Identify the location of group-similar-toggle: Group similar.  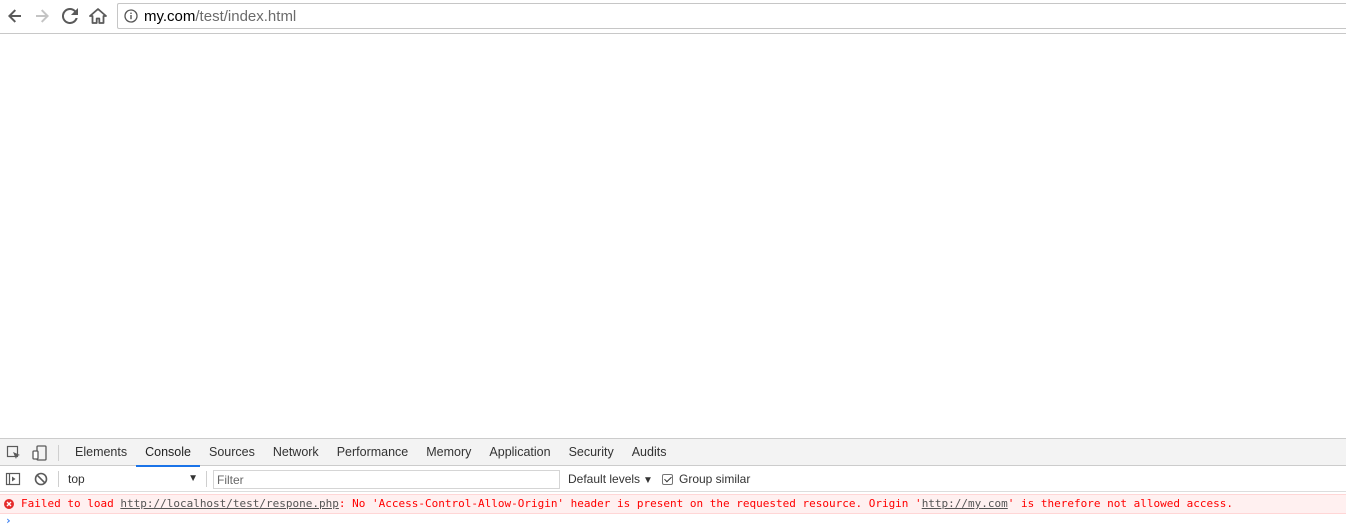
(706, 479).